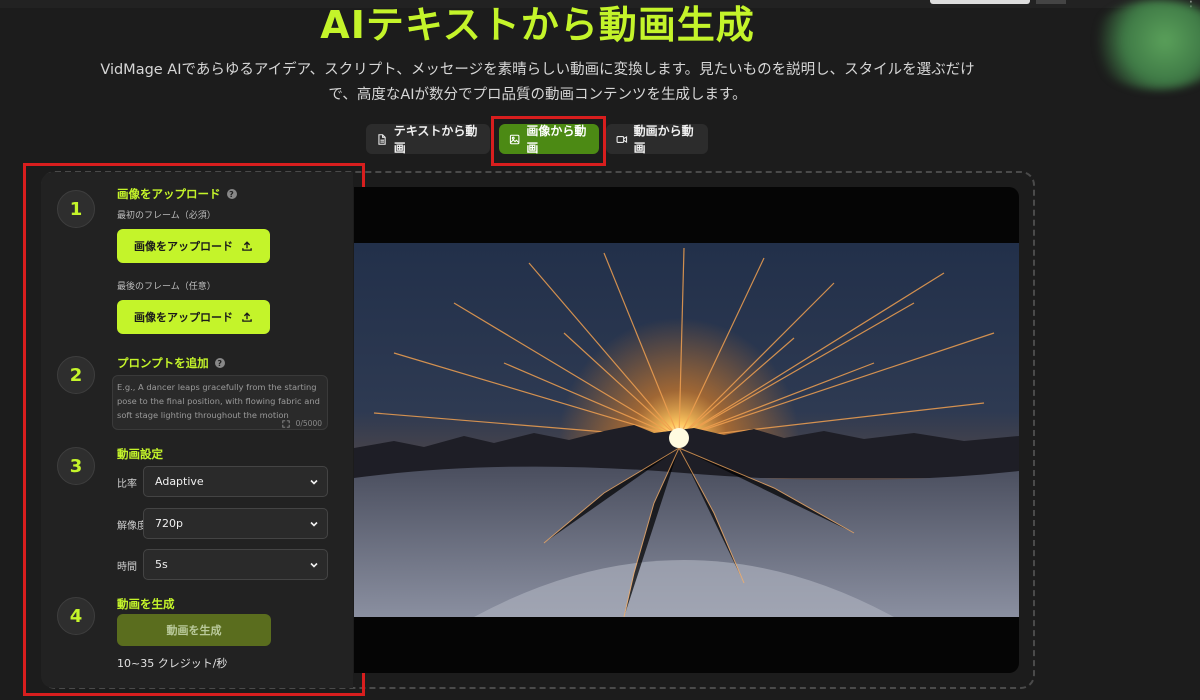  I want to click on document-icon, so click(382, 139).